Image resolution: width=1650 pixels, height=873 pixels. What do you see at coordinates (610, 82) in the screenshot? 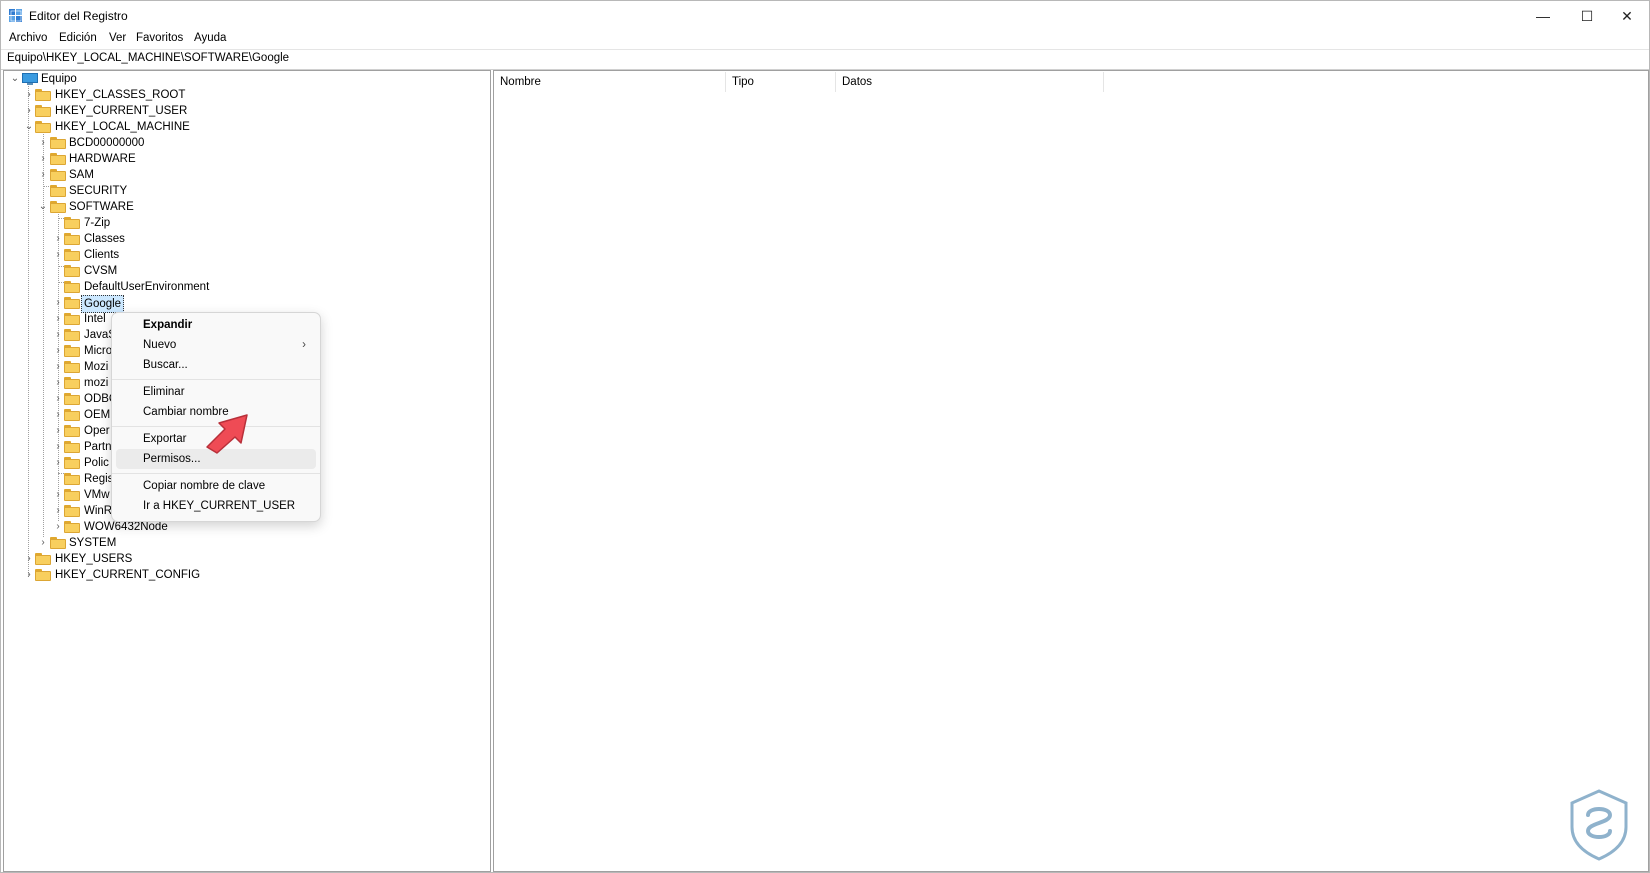
I see `column-header-nombre: Nombre` at bounding box center [610, 82].